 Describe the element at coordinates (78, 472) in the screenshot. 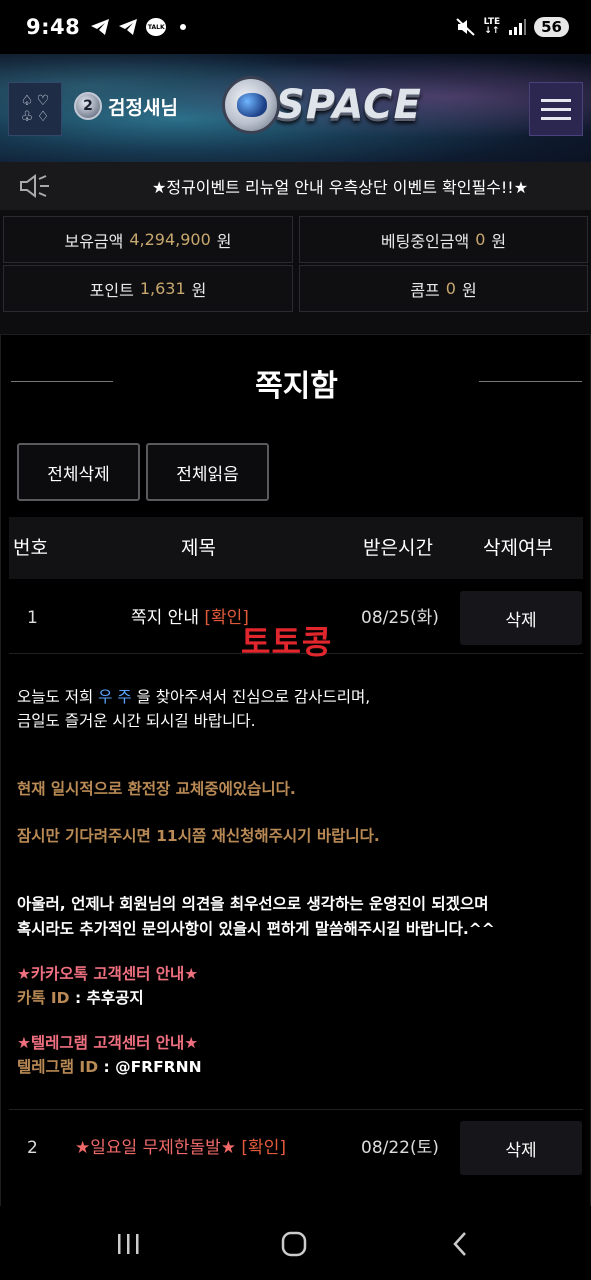

I see `delete-all-button: 전체삭제` at that location.